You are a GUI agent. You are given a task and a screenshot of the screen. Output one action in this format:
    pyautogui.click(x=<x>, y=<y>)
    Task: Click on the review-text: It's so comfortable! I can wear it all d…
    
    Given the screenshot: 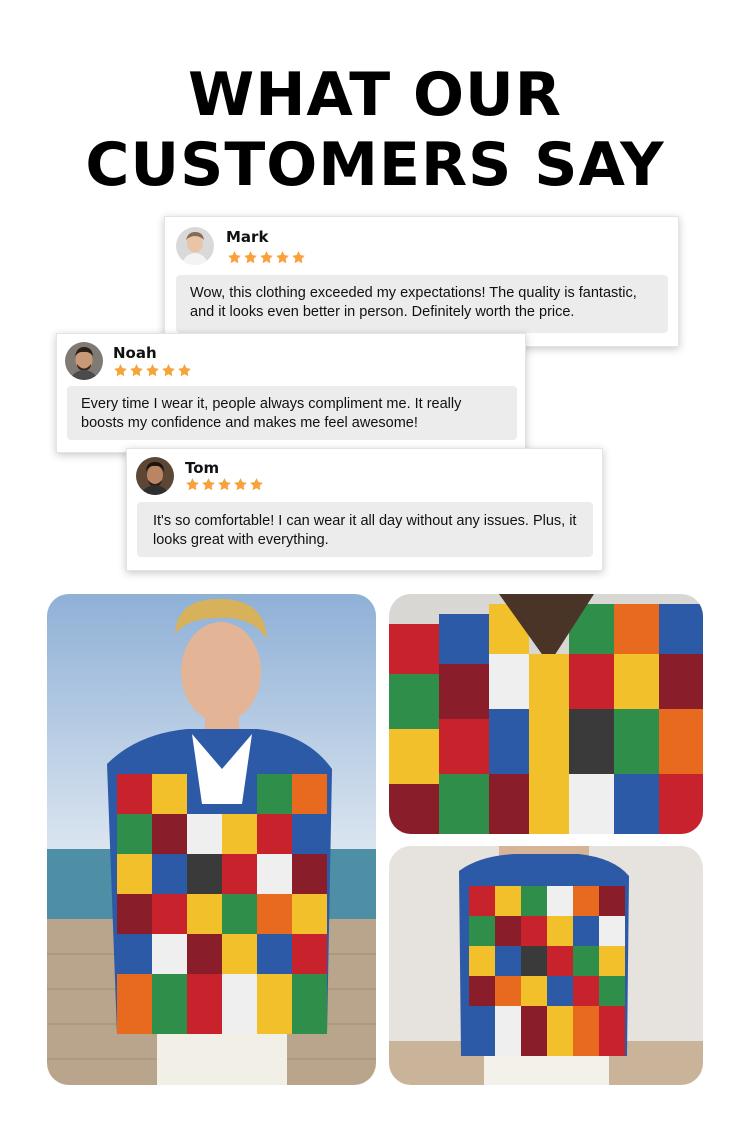 What is the action you would take?
    pyautogui.click(x=365, y=529)
    